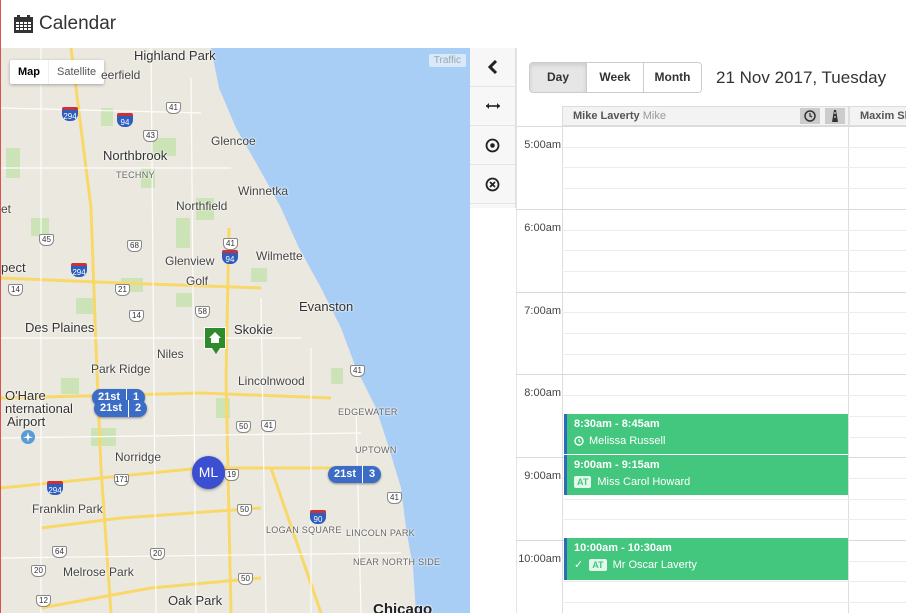  What do you see at coordinates (654, 116) in the screenshot?
I see `resource-nickname: Mike` at bounding box center [654, 116].